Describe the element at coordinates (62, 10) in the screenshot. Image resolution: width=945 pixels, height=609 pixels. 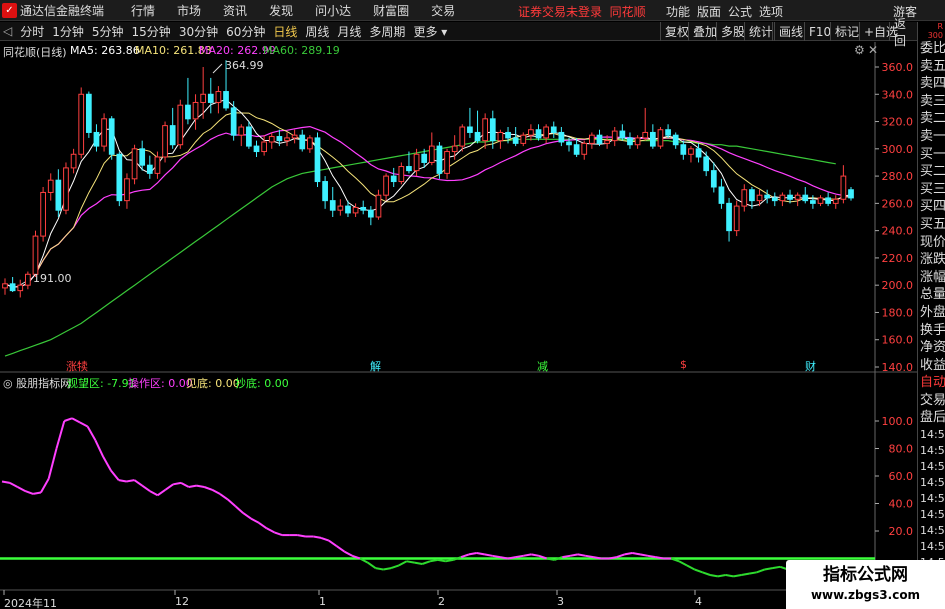
I see `app-title: 通达信金融终端` at that location.